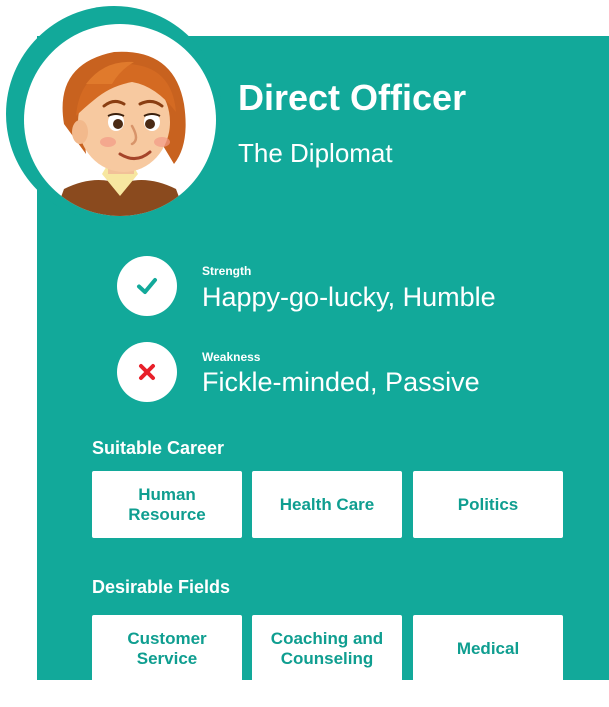 The width and height of the screenshot is (609, 707). I want to click on strength-value: Happy-go-lucky, Humble, so click(349, 297).